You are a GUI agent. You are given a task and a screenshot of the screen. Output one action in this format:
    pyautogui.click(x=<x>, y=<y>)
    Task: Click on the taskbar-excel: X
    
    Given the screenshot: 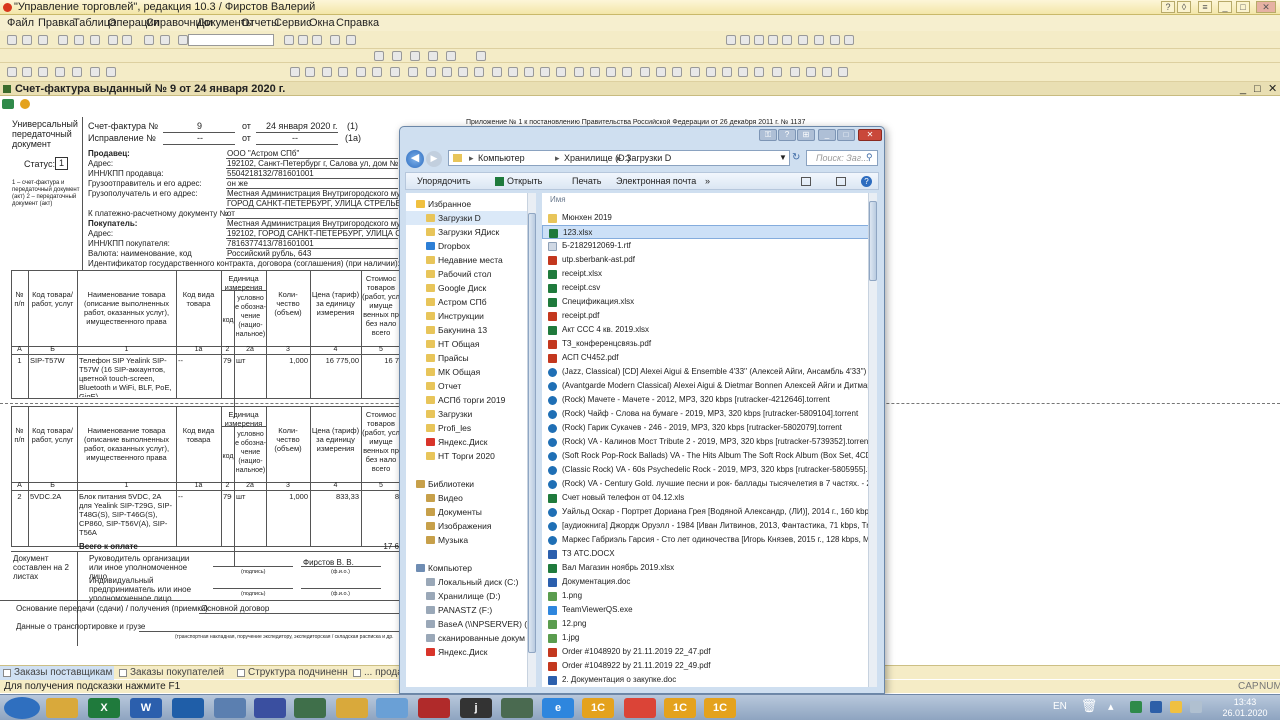 What is the action you would take?
    pyautogui.click(x=104, y=708)
    